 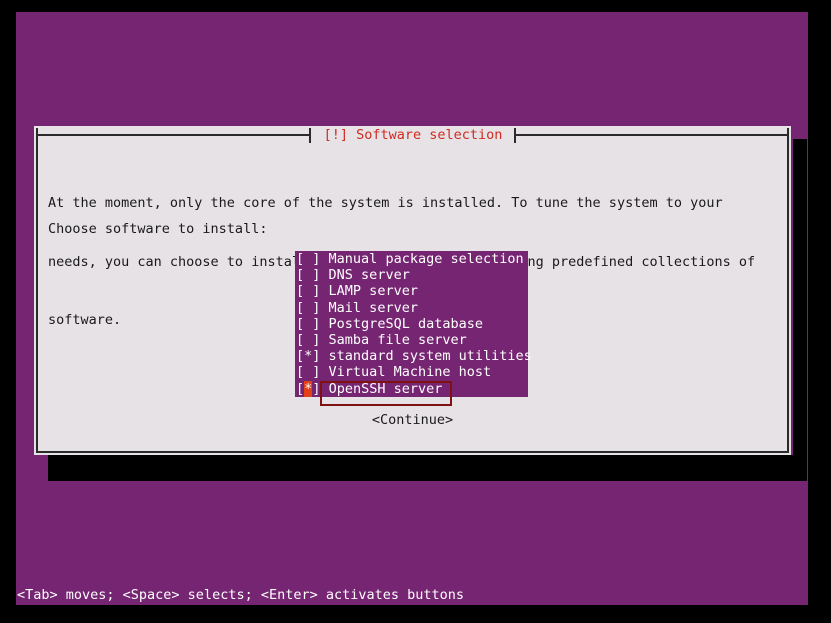 What do you see at coordinates (37, 290) in the screenshot?
I see `dialog-border-left` at bounding box center [37, 290].